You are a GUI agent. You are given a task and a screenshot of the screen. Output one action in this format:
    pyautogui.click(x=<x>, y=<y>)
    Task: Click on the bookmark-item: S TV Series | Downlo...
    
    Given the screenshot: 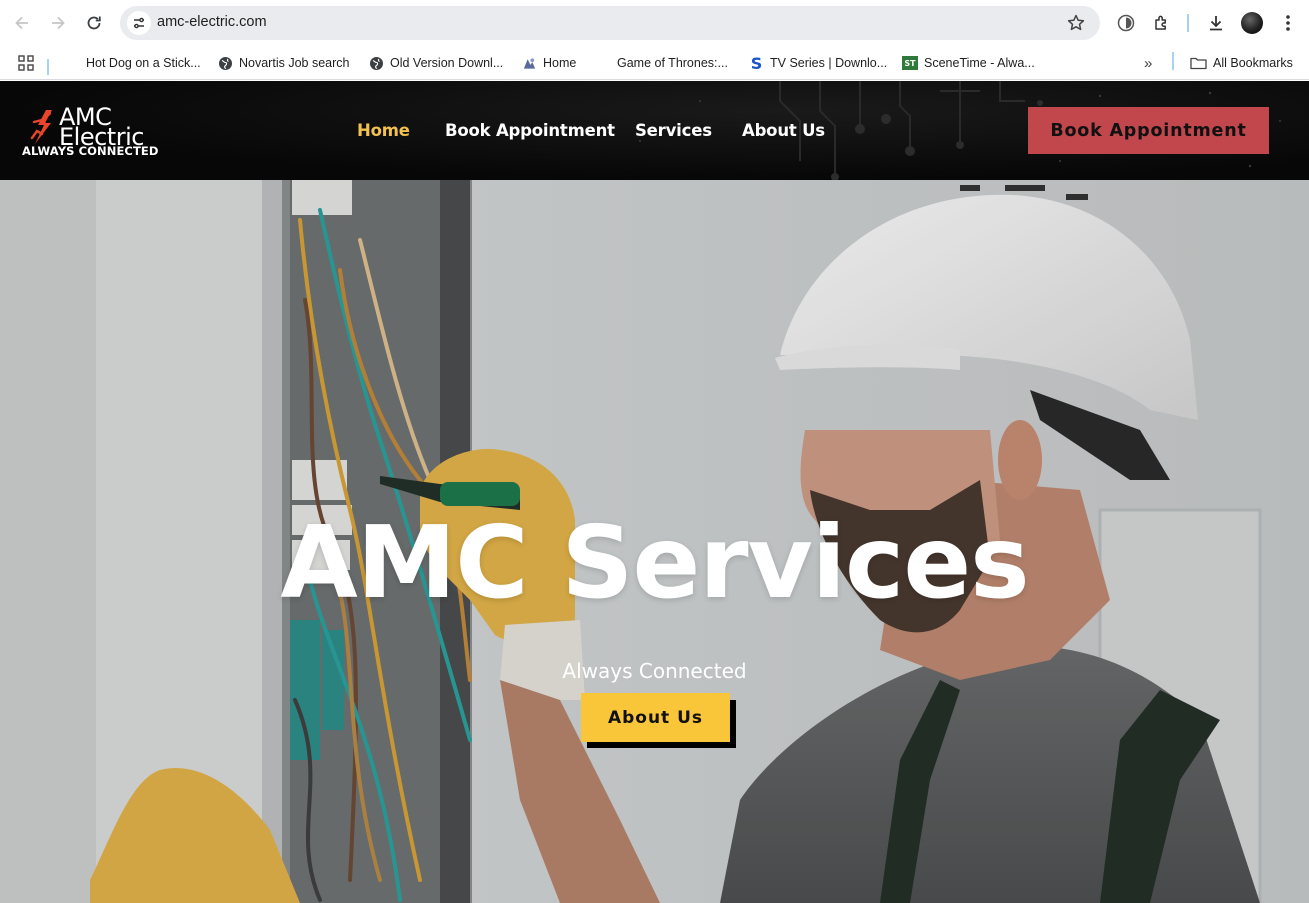 What is the action you would take?
    pyautogui.click(x=818, y=63)
    